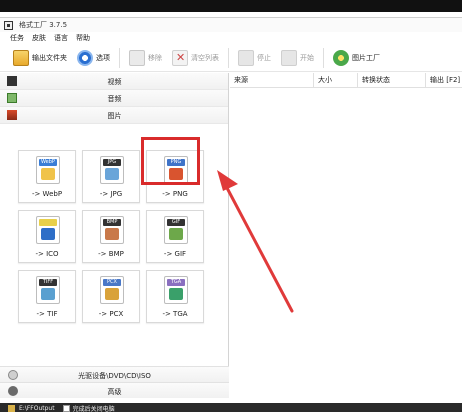 Image resolution: width=462 pixels, height=412 pixels. What do you see at coordinates (259, 248) in the screenshot?
I see `arrow-shaft` at bounding box center [259, 248].